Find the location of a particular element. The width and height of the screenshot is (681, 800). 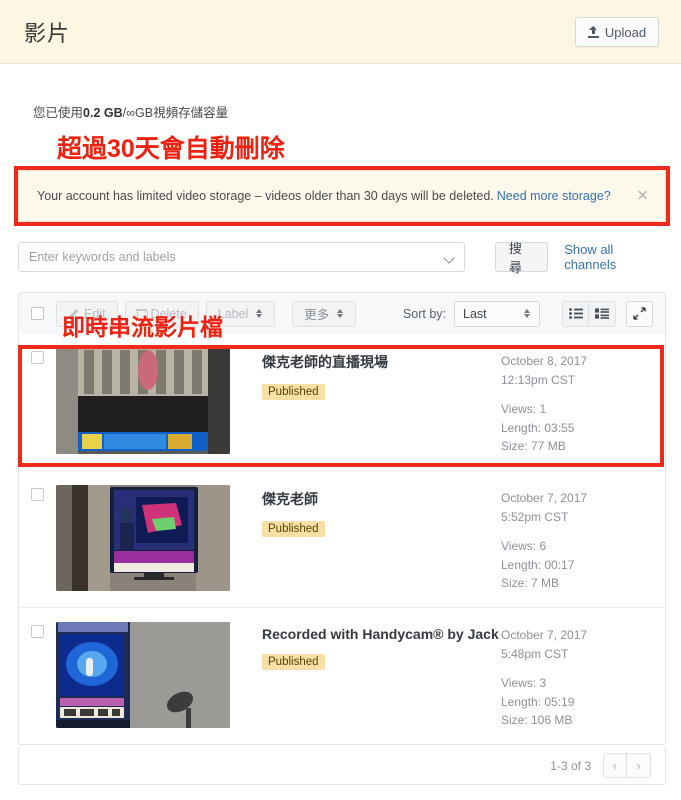

pagination-footer: 1-3 of 3 ‹ › is located at coordinates (342, 766).